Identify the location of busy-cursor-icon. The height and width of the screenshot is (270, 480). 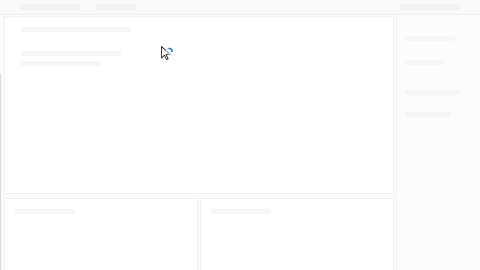
(167, 53).